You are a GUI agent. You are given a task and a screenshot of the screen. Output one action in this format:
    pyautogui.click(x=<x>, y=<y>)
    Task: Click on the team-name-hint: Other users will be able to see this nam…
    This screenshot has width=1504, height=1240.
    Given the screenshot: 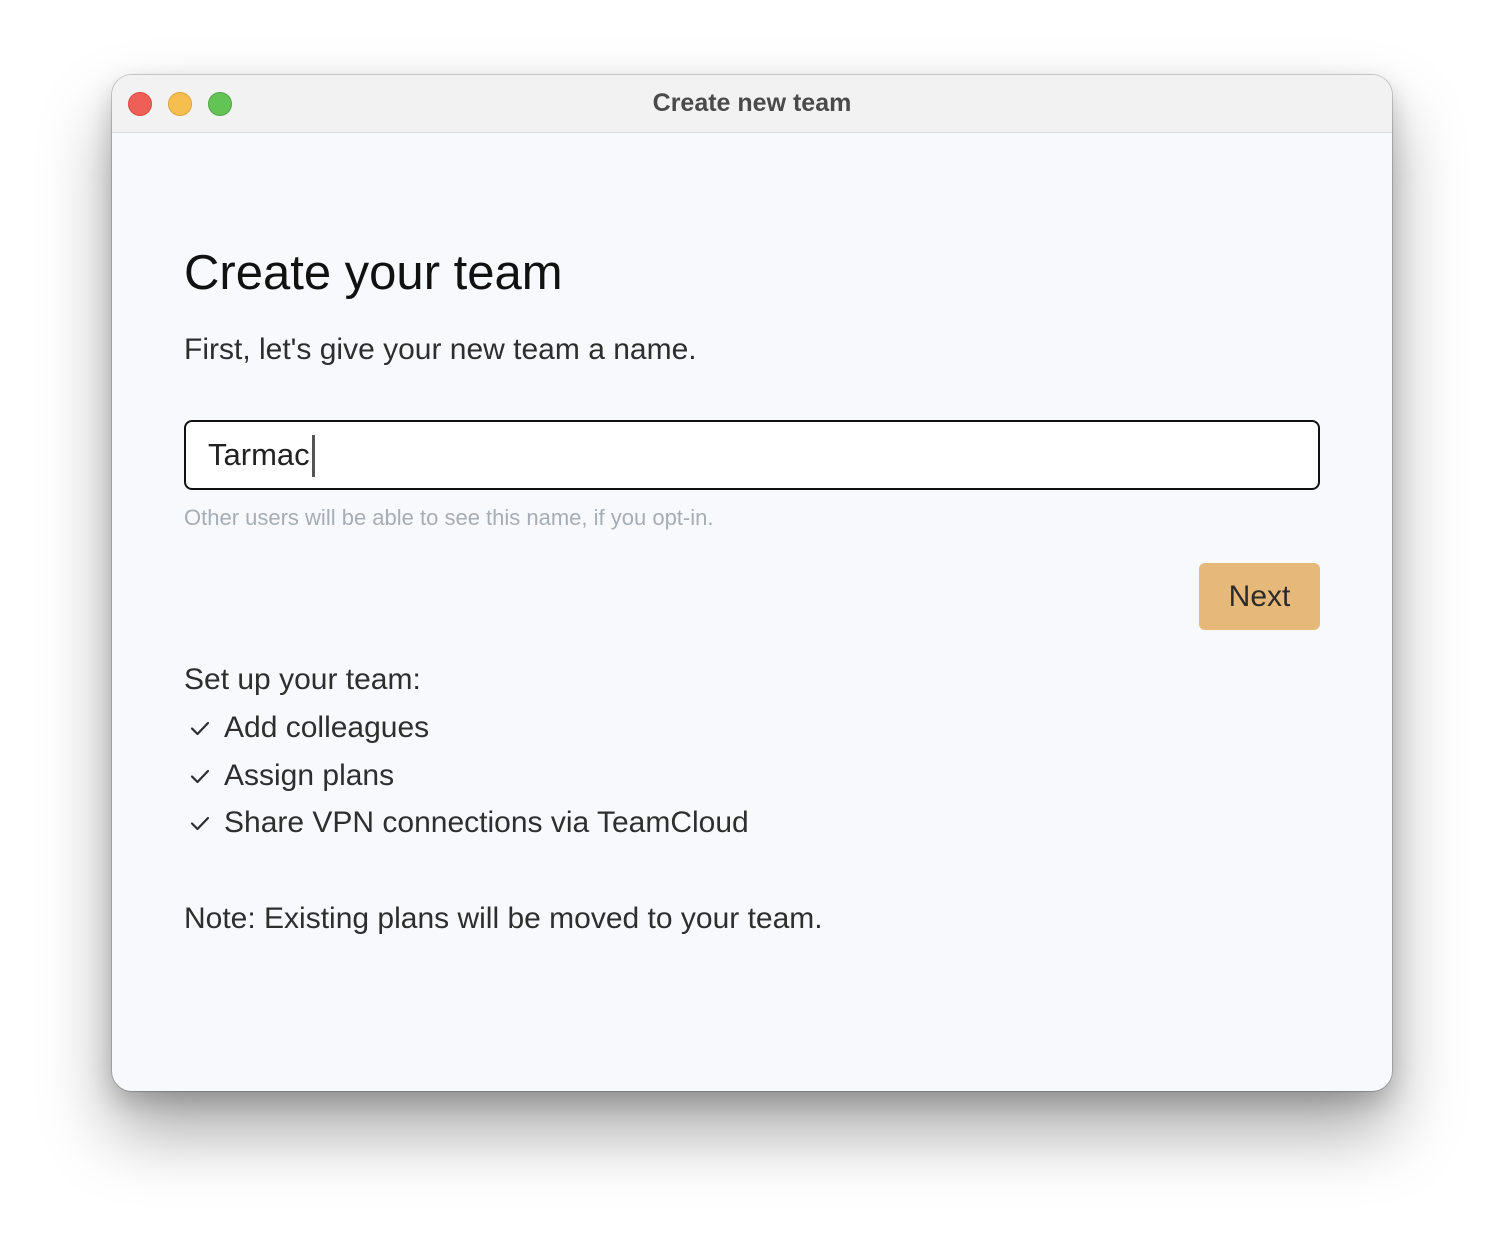 What is the action you would take?
    pyautogui.click(x=449, y=517)
    